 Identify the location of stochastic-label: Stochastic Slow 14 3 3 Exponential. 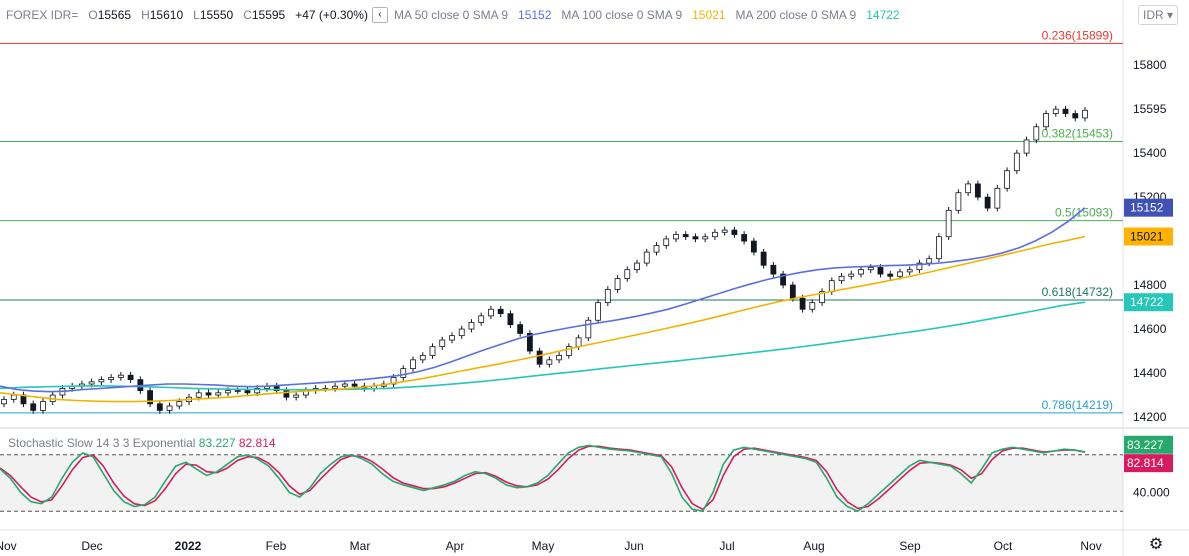
(102, 443).